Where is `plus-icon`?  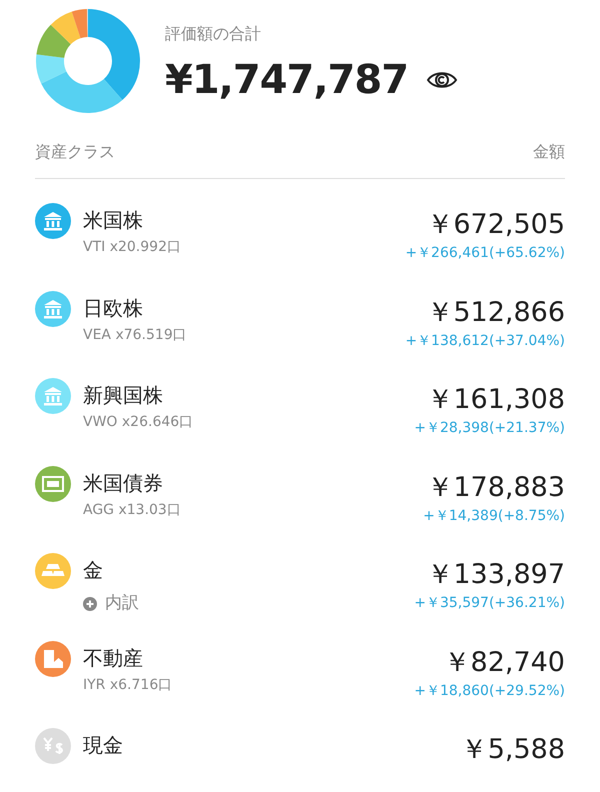 plus-icon is located at coordinates (90, 603).